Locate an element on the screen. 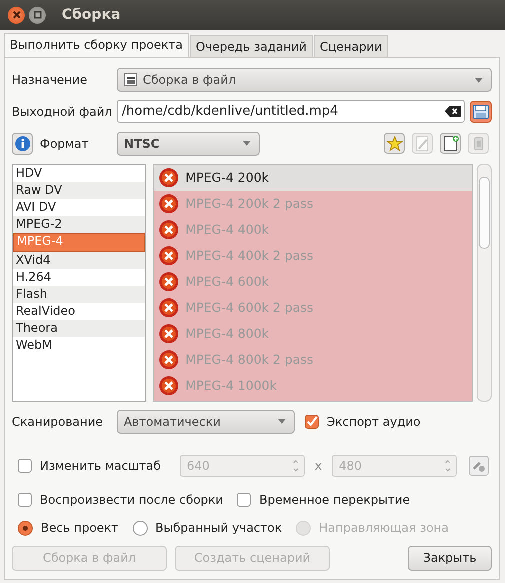  format-item: WebM is located at coordinates (79, 345).